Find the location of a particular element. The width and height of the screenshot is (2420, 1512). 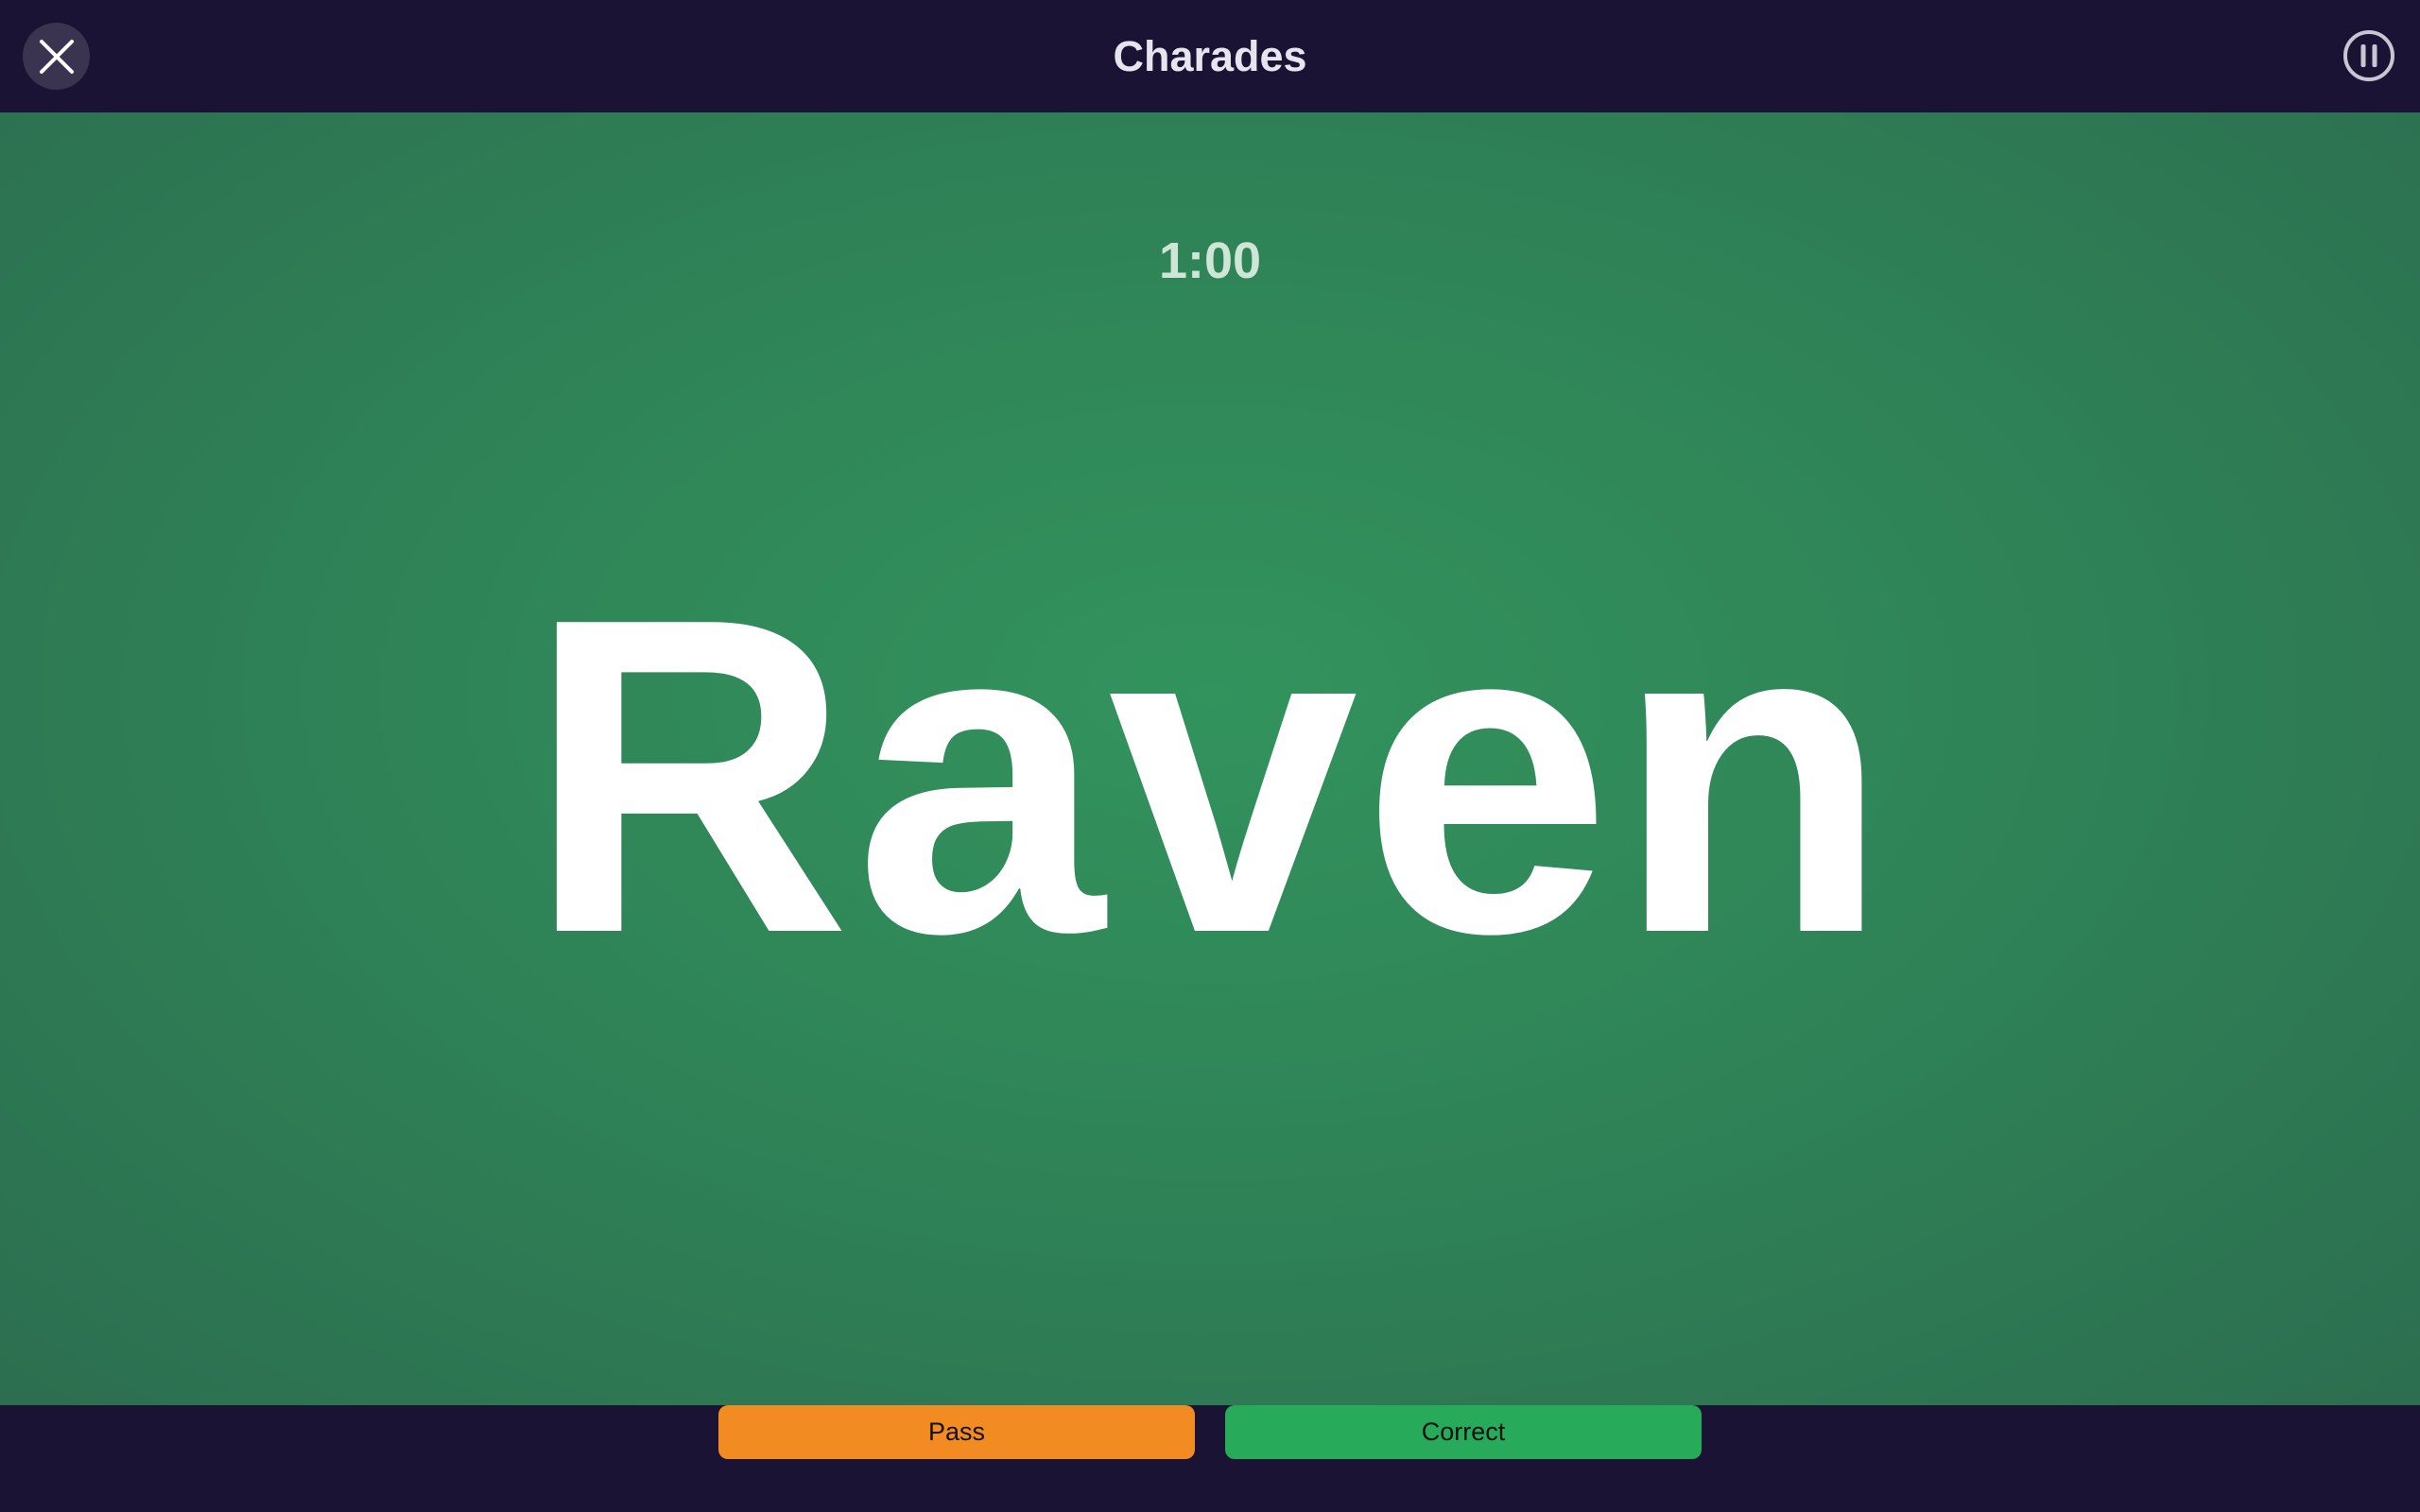

bottom-bar is located at coordinates (1210, 1458).